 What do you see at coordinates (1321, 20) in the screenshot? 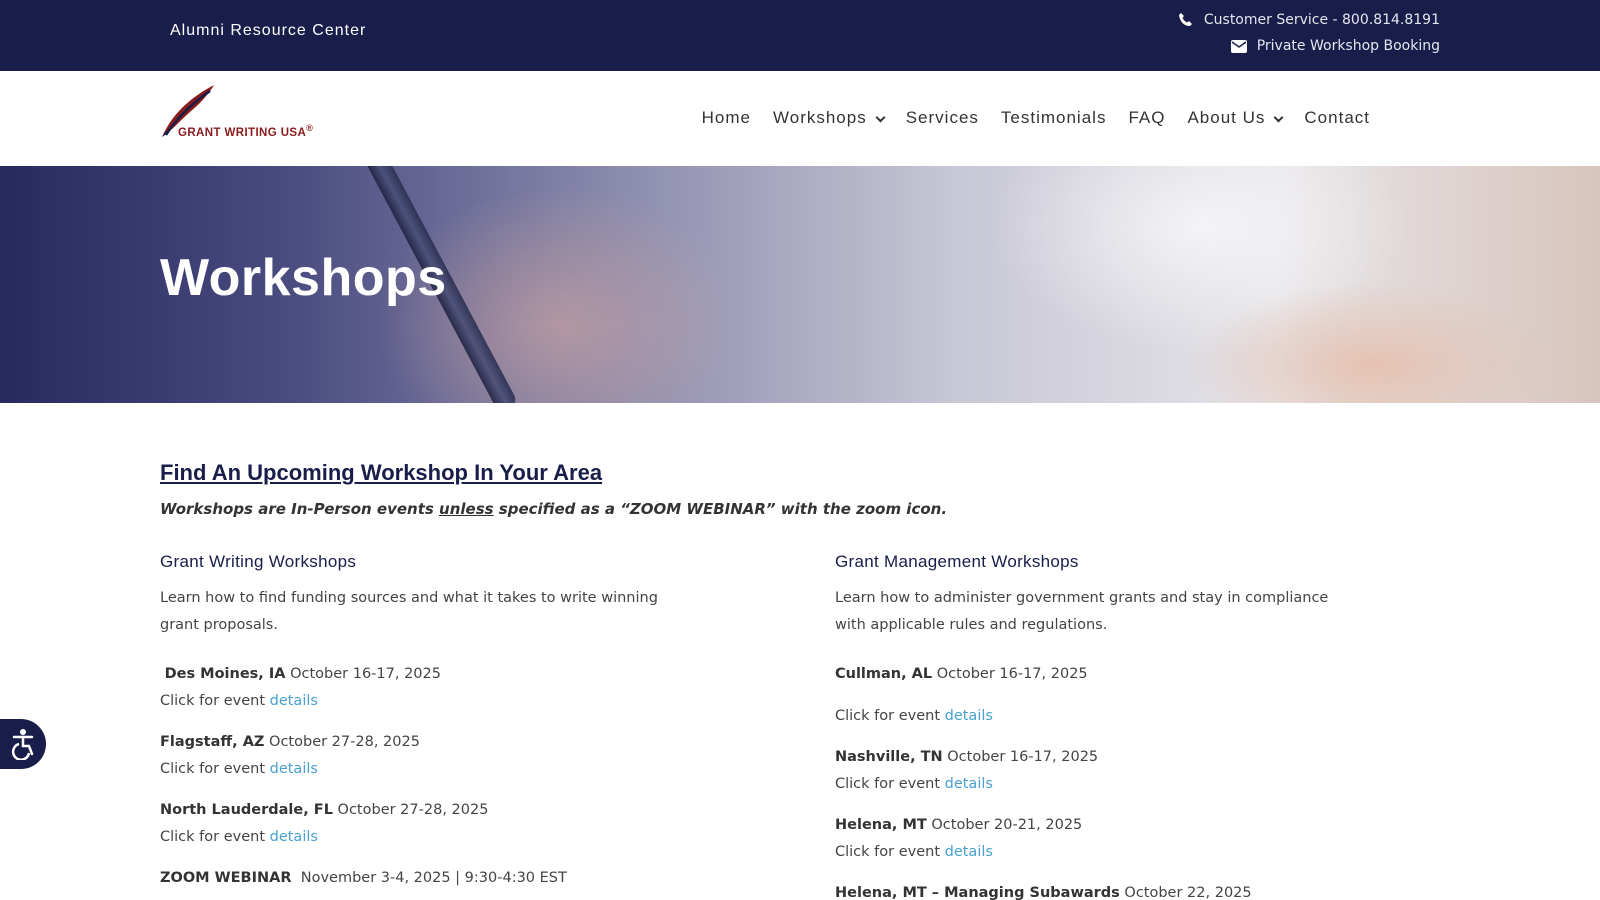
I see `phone-label: Customer Service - 800.814.8191` at bounding box center [1321, 20].